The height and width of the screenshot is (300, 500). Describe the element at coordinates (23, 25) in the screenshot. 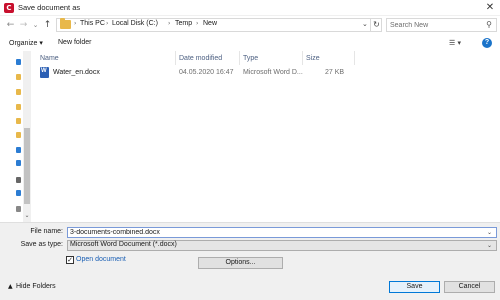

I see `forward-arrow-icon: →` at that location.